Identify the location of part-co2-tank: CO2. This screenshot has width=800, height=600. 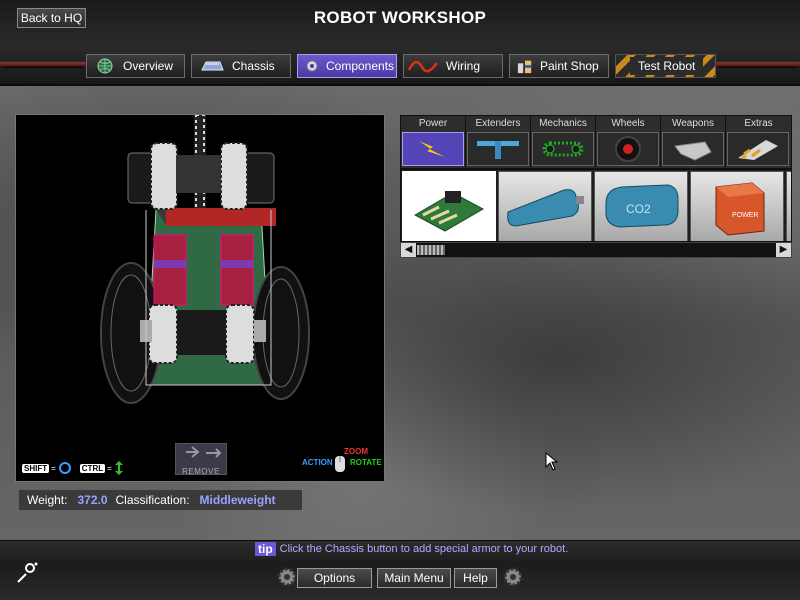
(641, 206).